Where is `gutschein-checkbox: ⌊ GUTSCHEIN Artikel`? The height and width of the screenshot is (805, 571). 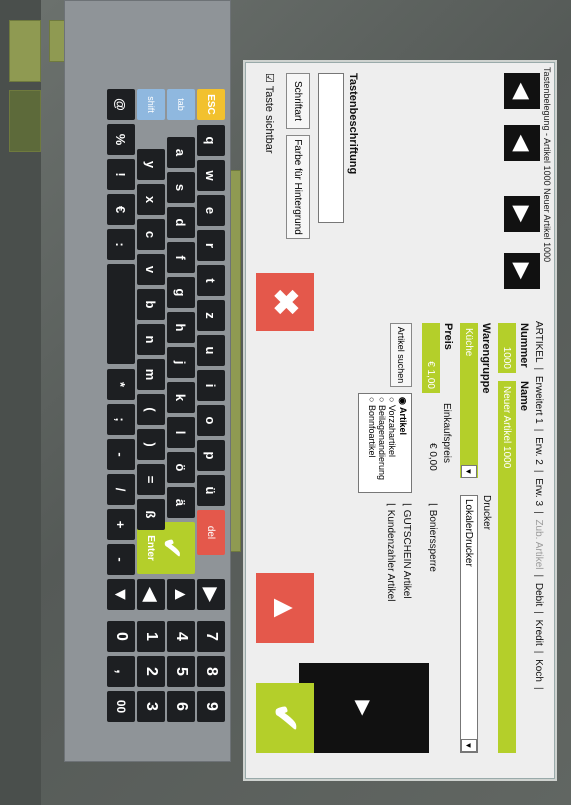 gutschein-checkbox: ⌊ GUTSCHEIN Artikel is located at coordinates (406, 551).